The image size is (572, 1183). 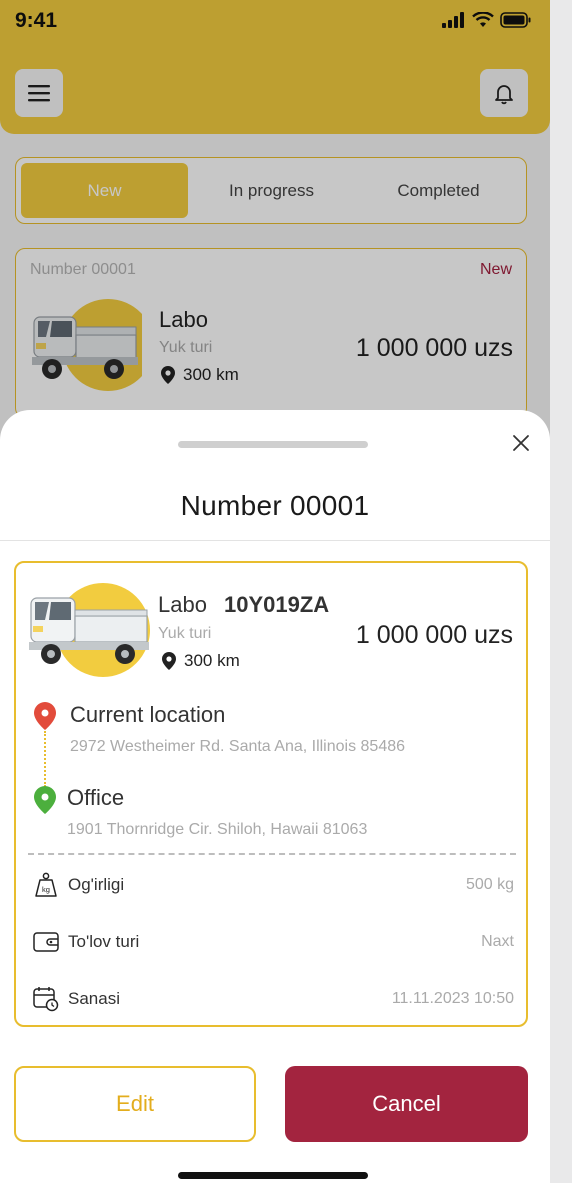 I want to click on cargo-type: Yuk turi, so click(x=185, y=633).